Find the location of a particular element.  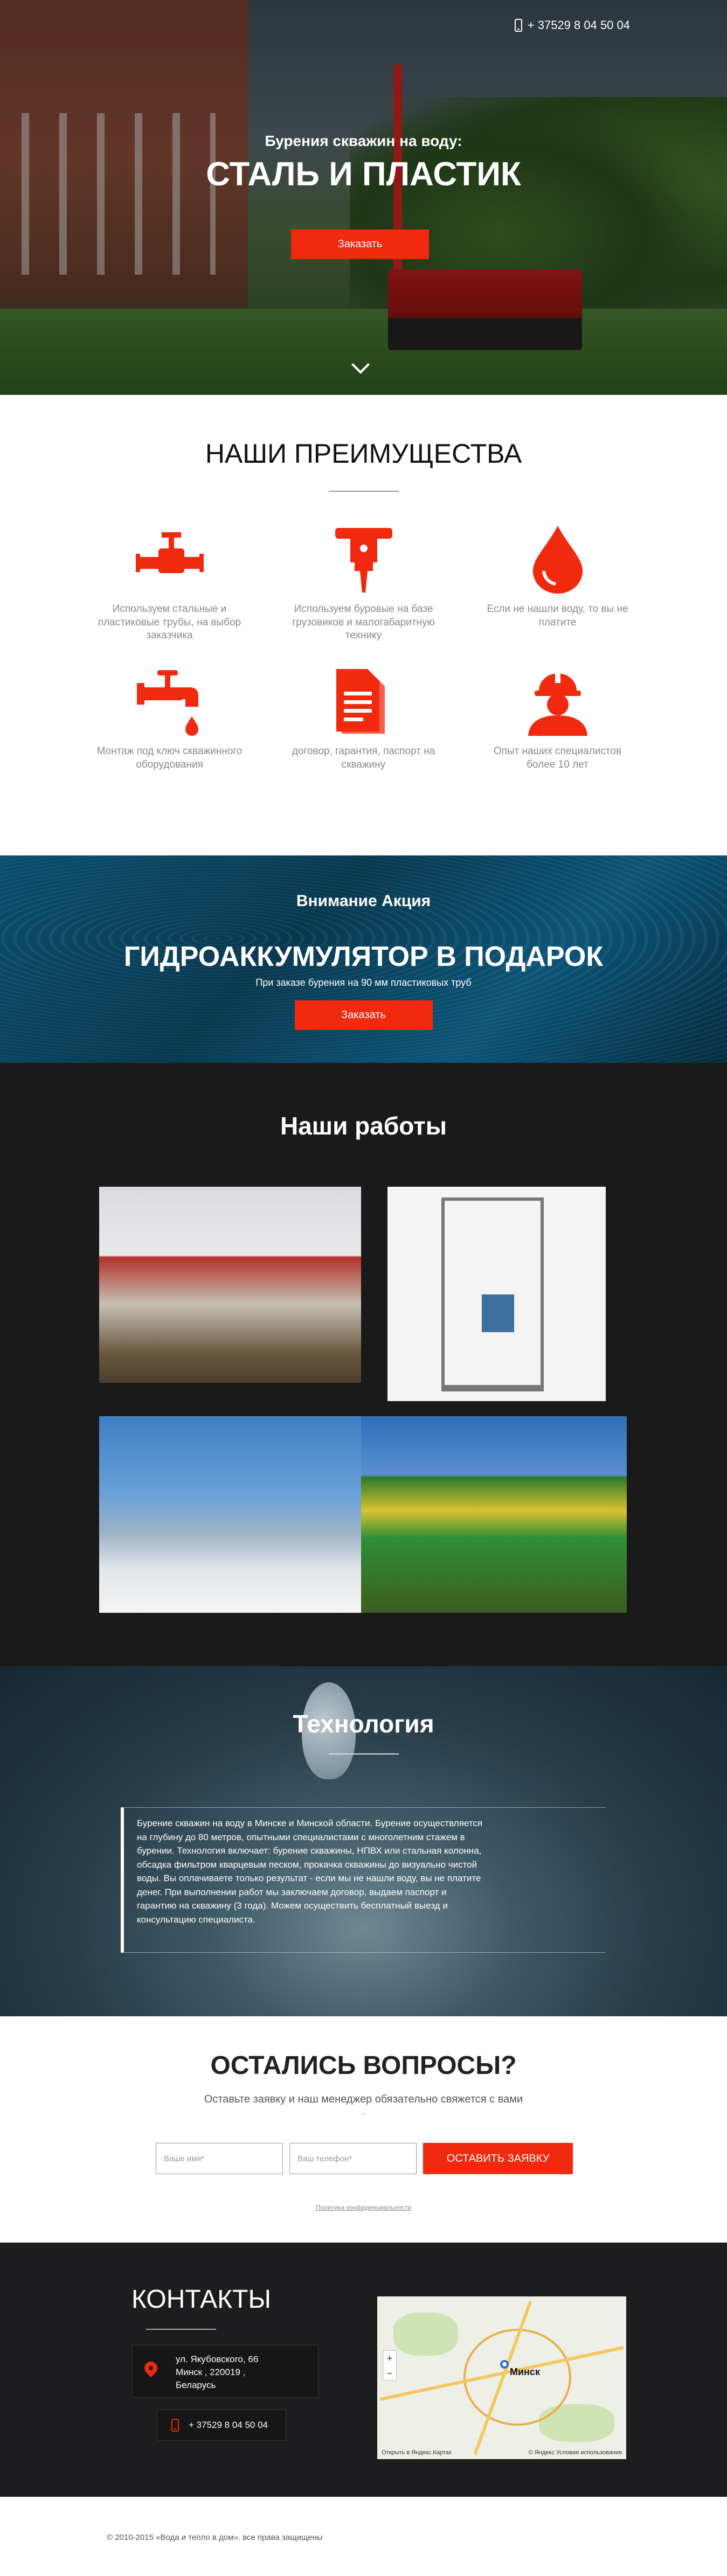

map-terms-link: © Яндекс Условия использования is located at coordinates (576, 2453).